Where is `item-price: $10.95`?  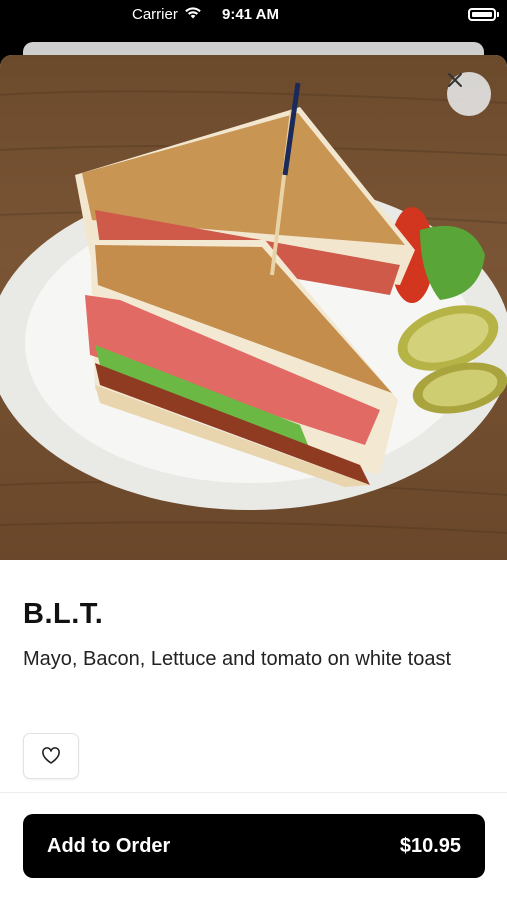 item-price: $10.95 is located at coordinates (430, 845).